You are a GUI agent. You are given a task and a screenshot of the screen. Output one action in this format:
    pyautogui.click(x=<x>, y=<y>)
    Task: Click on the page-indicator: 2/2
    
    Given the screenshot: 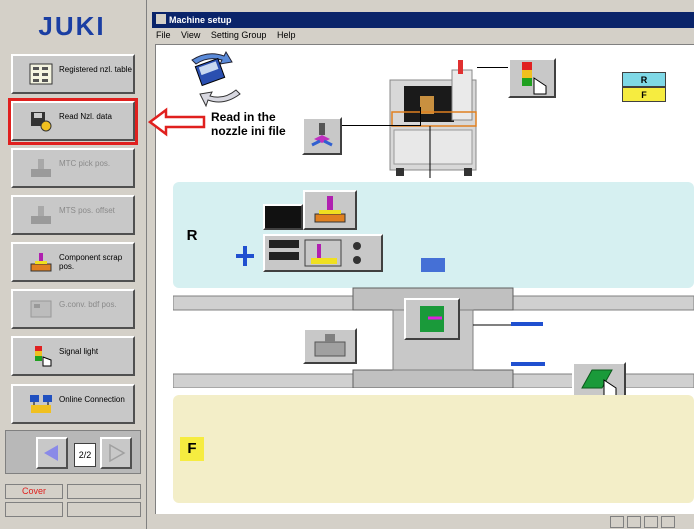 What is the action you would take?
    pyautogui.click(x=85, y=455)
    